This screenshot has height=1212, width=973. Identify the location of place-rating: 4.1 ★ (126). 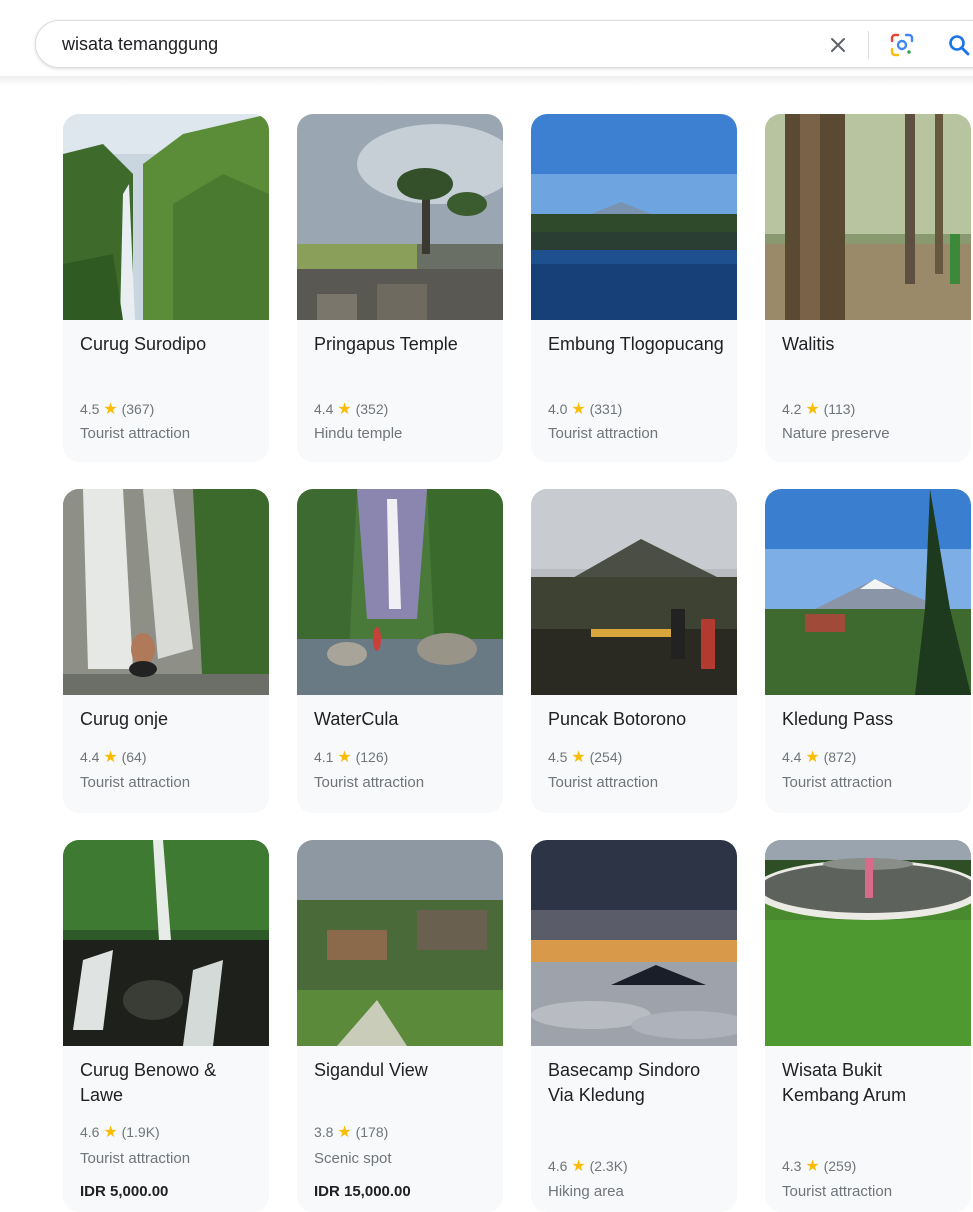
(351, 757).